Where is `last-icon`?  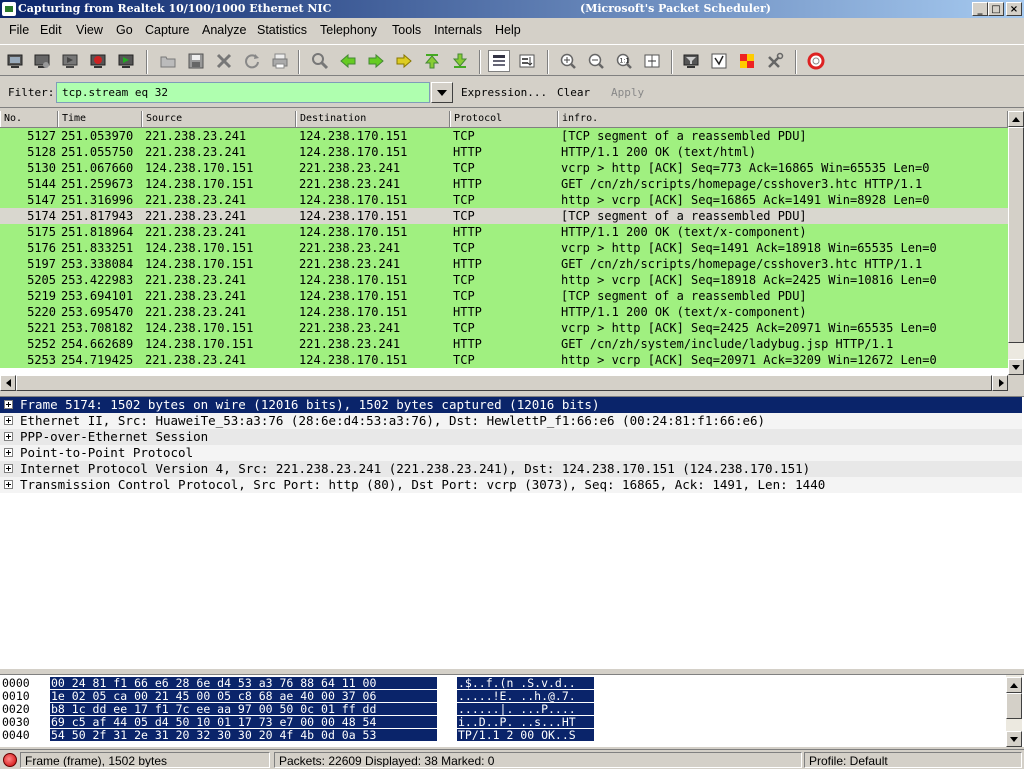 last-icon is located at coordinates (460, 61).